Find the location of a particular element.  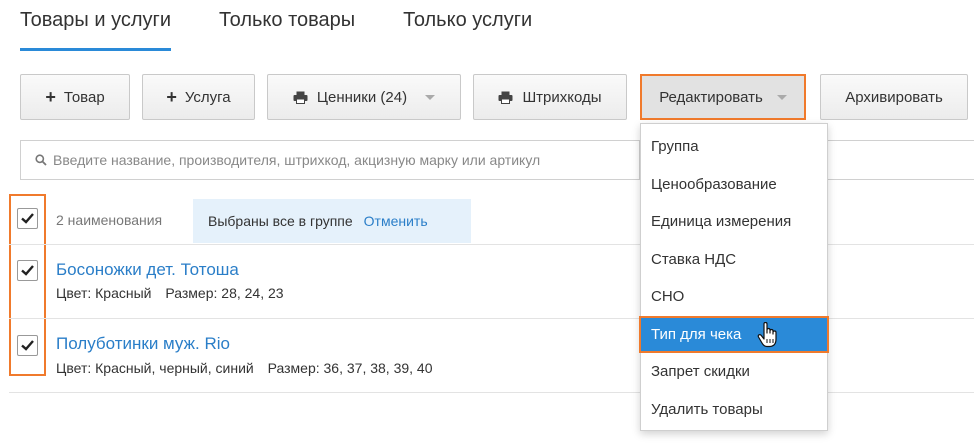

select-all-checkbox is located at coordinates (27, 218).